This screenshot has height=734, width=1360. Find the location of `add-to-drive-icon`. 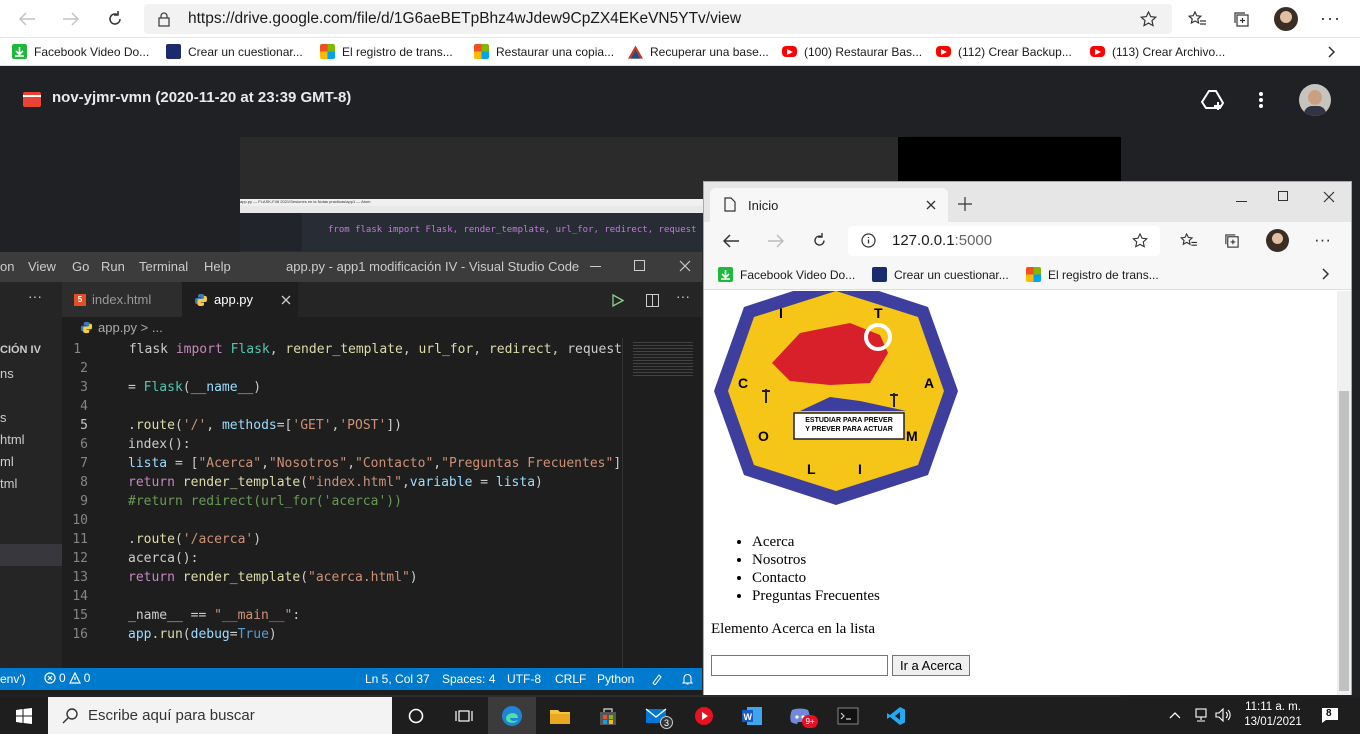

add-to-drive-icon is located at coordinates (1213, 100).